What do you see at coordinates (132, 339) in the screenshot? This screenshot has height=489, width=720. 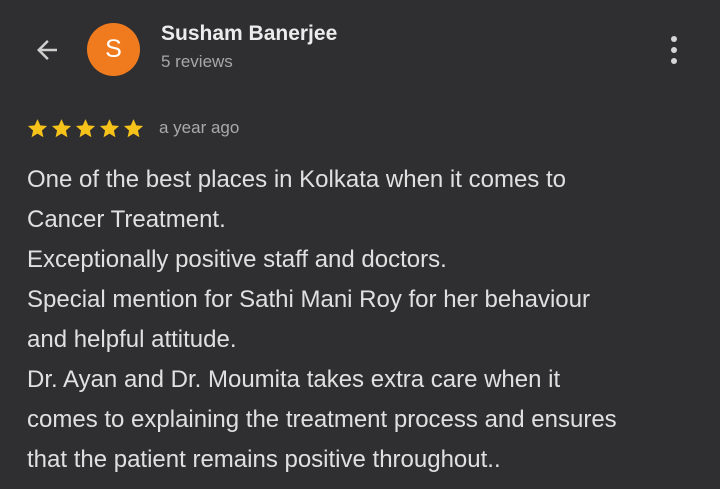 I see `review-text-line: and helpful attitude.` at bounding box center [132, 339].